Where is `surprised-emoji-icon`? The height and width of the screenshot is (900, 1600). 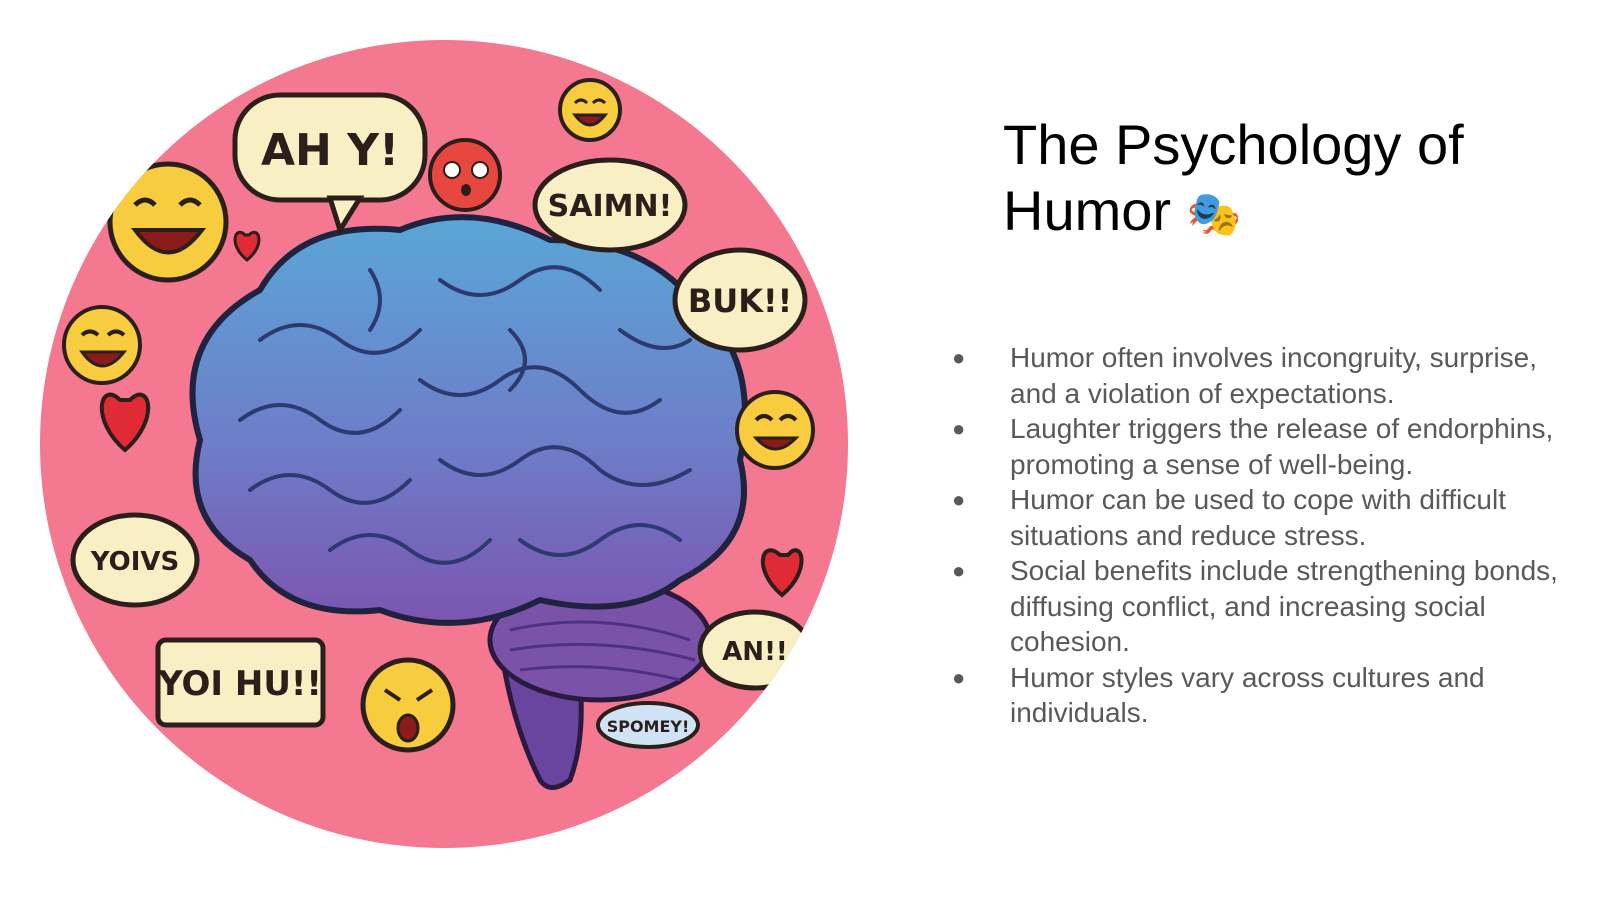
surprised-emoji-icon is located at coordinates (408, 705).